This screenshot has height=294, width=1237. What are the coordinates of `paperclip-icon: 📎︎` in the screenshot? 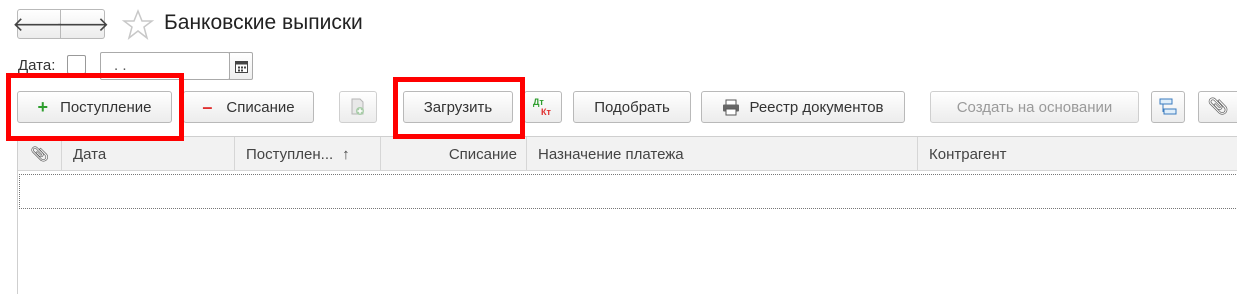 It's located at (1218, 106).